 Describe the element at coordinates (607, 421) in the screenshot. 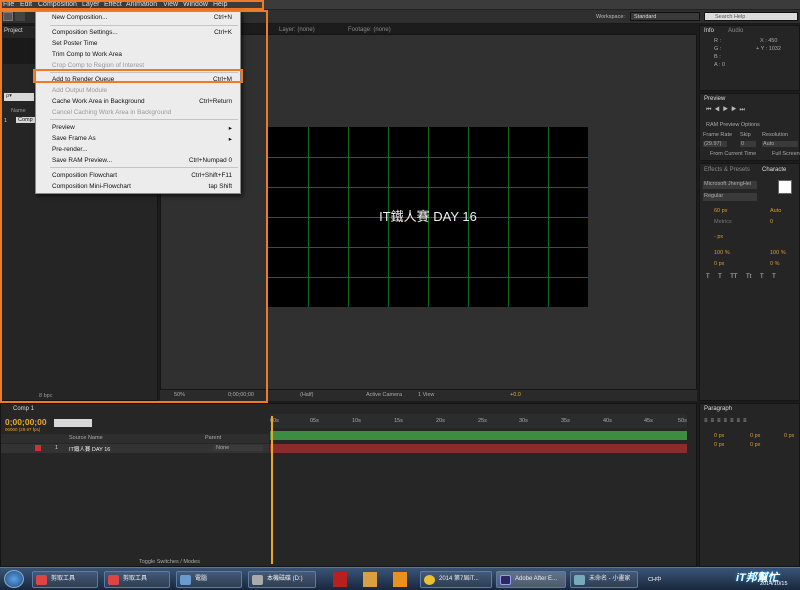

I see `ruler-tick: 40s` at that location.